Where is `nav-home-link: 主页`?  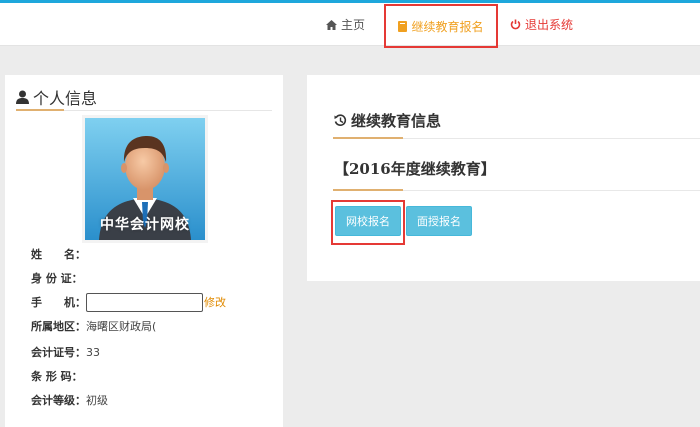
nav-home-link: 主页 is located at coordinates (345, 24).